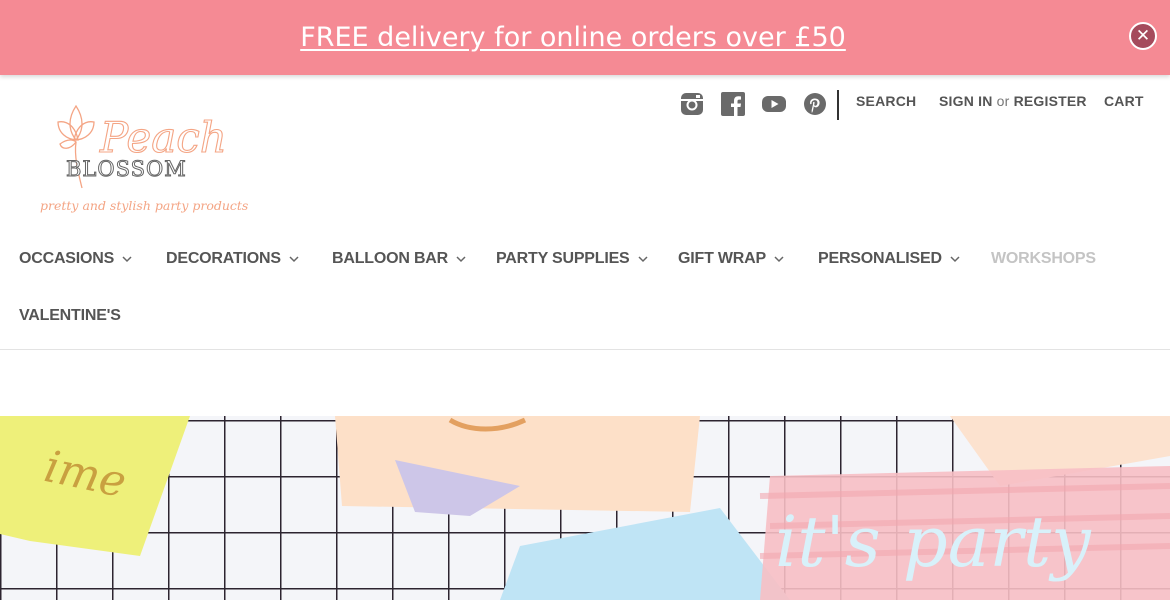 Image resolution: width=1170 pixels, height=600 pixels. What do you see at coordinates (1143, 36) in the screenshot?
I see `close-icon: ✕` at bounding box center [1143, 36].